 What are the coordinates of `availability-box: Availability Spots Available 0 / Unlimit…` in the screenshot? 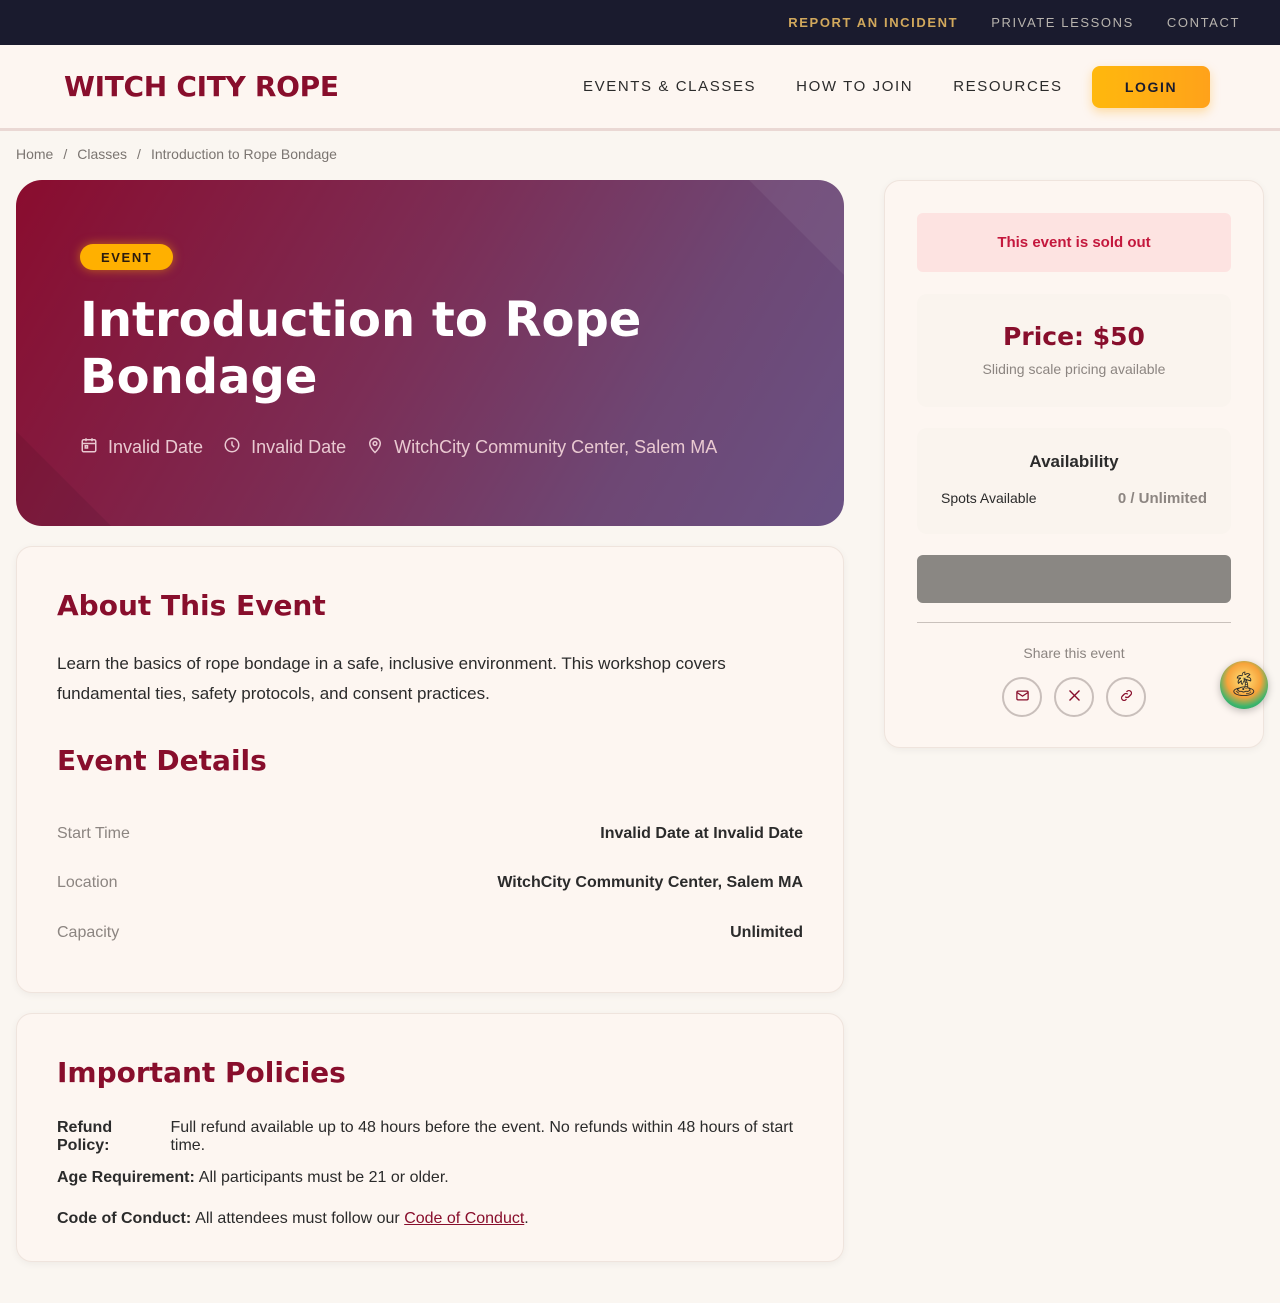 It's located at (1074, 481).